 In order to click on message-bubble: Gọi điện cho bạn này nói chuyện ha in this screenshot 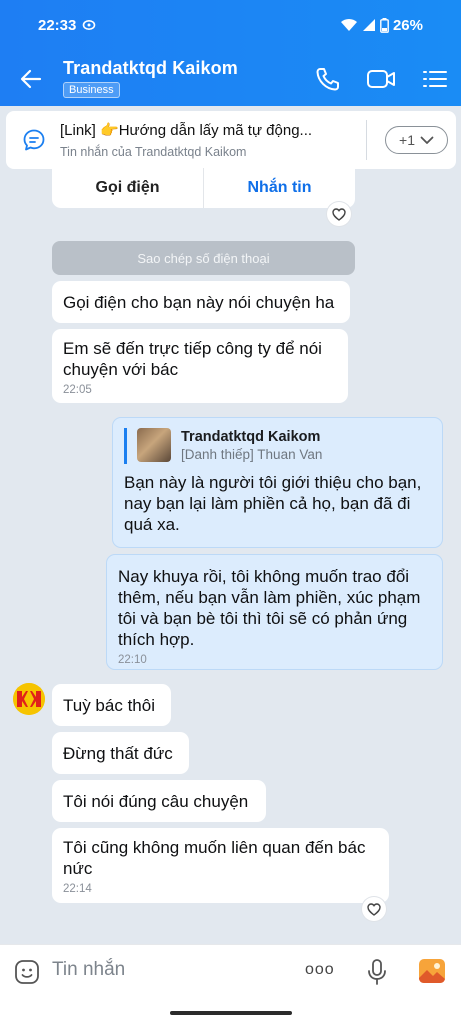, I will do `click(201, 302)`.